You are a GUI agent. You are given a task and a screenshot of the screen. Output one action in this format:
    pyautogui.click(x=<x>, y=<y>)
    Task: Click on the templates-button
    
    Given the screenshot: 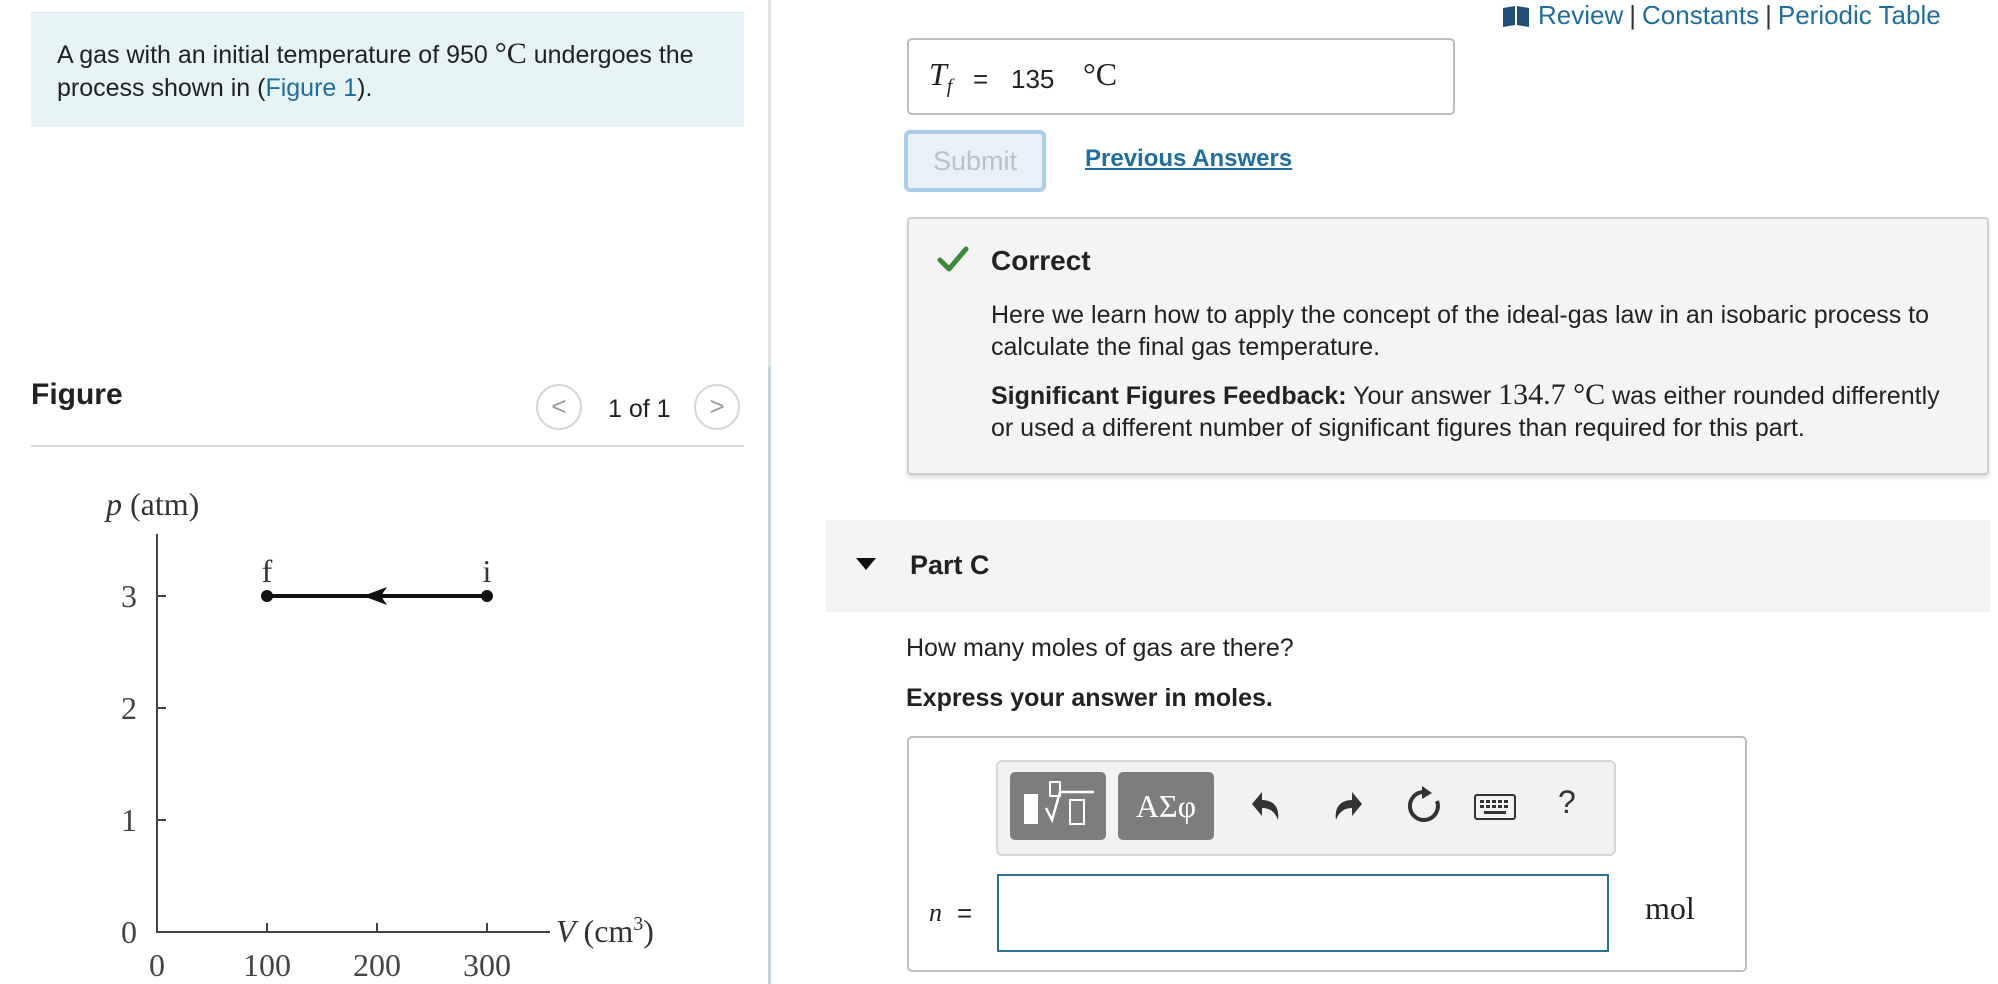 What is the action you would take?
    pyautogui.click(x=1058, y=806)
    